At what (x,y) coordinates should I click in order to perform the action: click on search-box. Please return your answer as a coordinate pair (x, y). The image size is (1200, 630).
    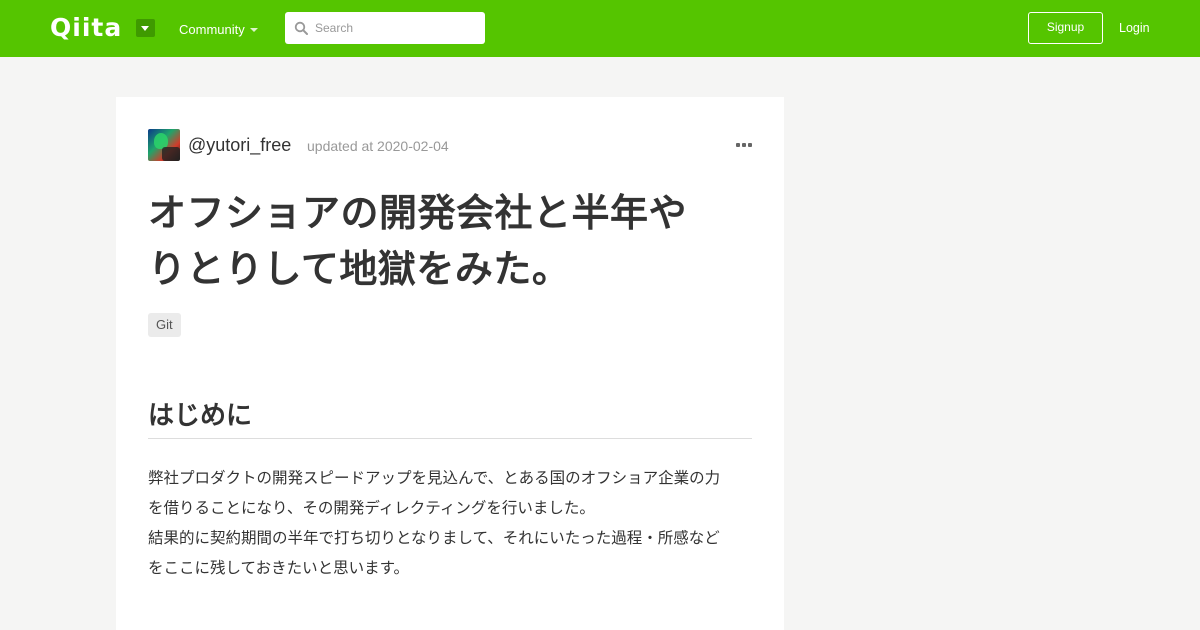
    Looking at the image, I should click on (385, 28).